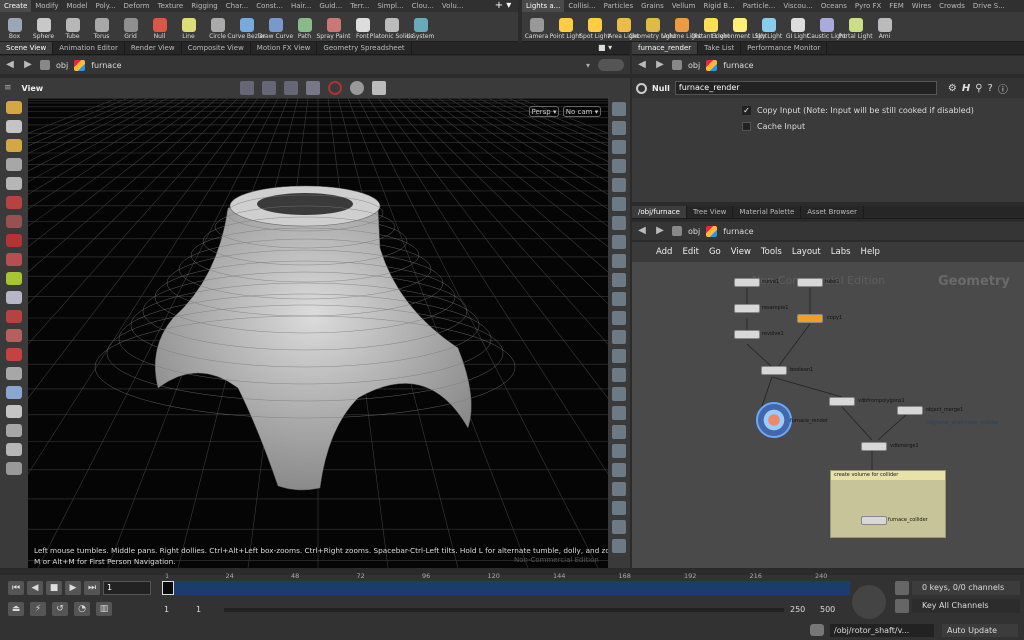 This screenshot has width=1024, height=640. What do you see at coordinates (60, 609) in the screenshot?
I see `scope-icon: ↺` at bounding box center [60, 609].